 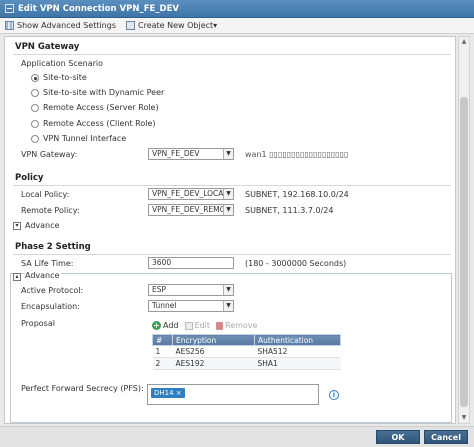 I want to click on policy-advance-label: Advance, so click(x=42, y=225).